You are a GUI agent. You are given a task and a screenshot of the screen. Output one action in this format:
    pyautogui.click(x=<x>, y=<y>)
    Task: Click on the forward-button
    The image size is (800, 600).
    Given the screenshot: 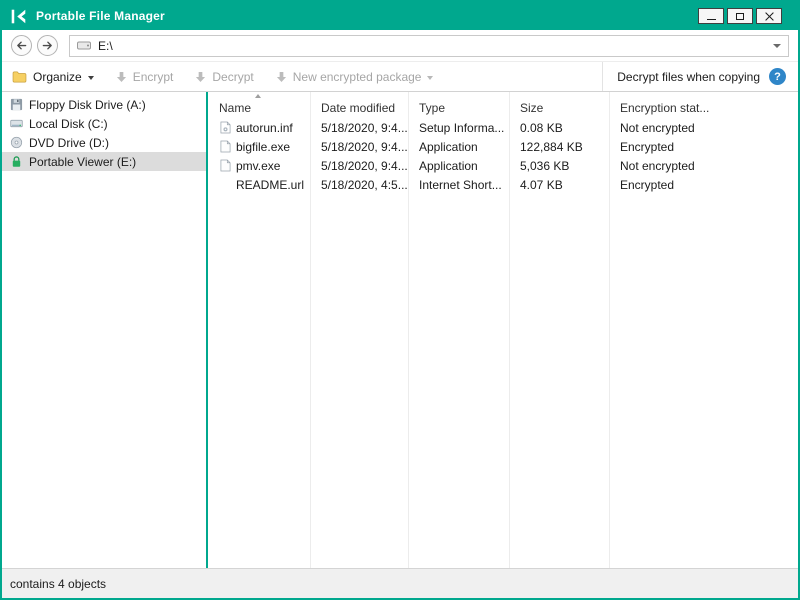 What is the action you would take?
    pyautogui.click(x=47, y=45)
    